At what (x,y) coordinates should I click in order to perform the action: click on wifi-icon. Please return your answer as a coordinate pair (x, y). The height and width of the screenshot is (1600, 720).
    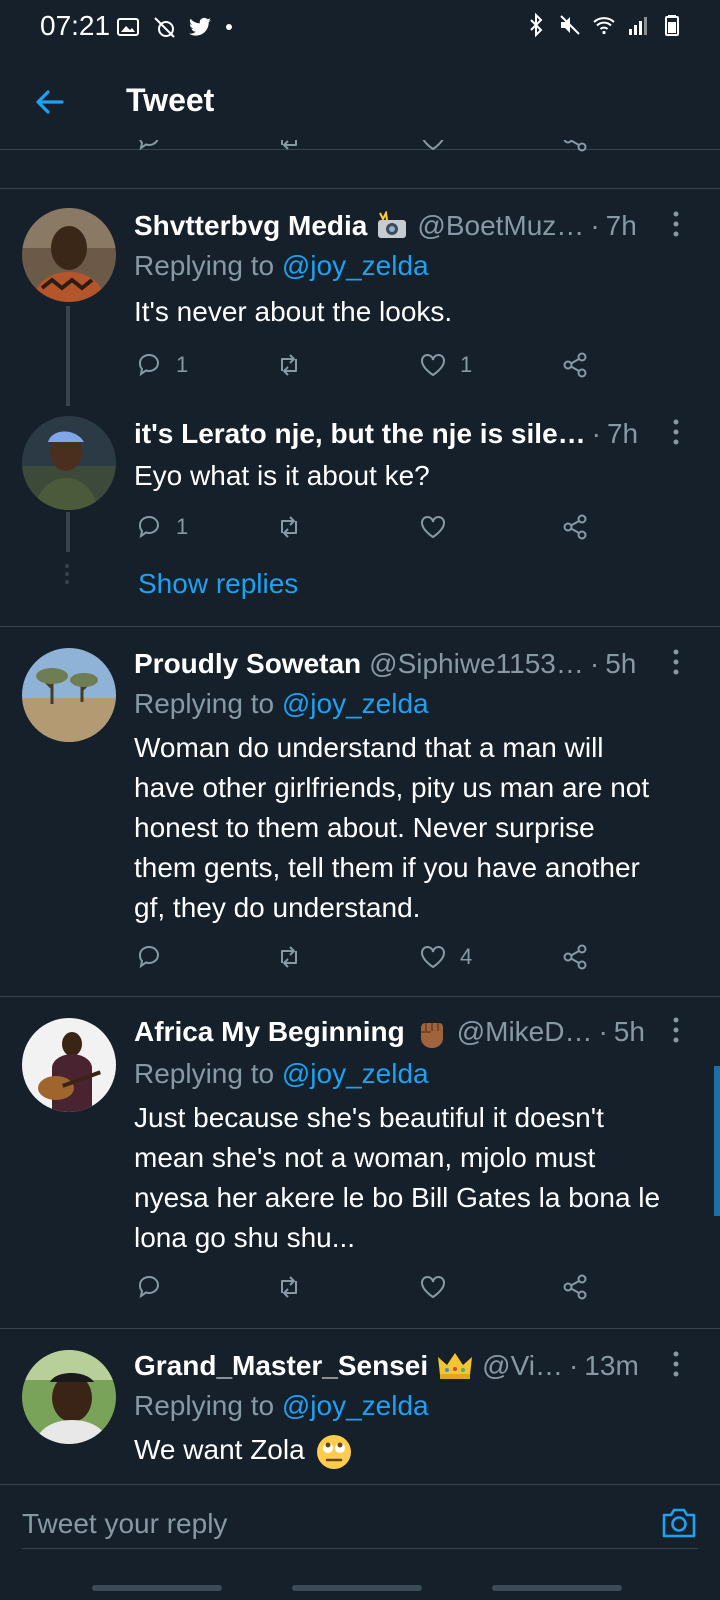
    Looking at the image, I should click on (604, 26).